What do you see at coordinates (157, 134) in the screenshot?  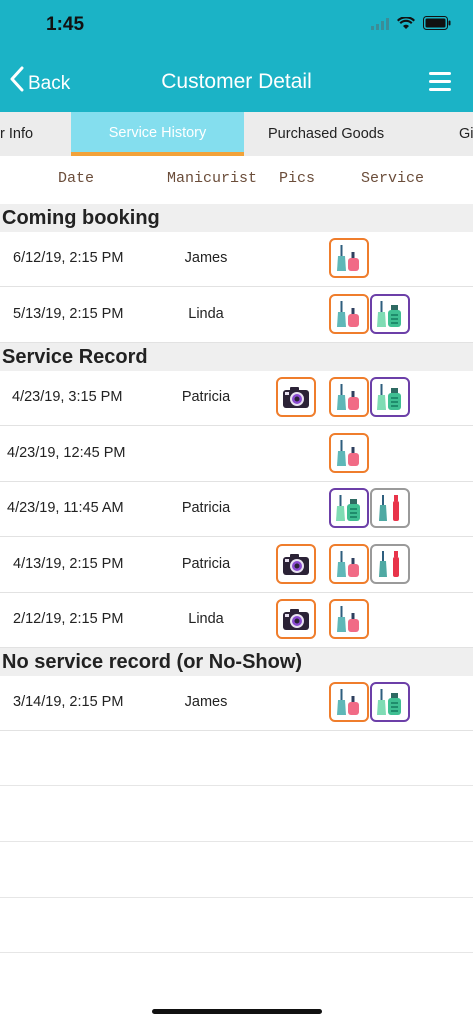 I see `tab-service-history: Service History` at bounding box center [157, 134].